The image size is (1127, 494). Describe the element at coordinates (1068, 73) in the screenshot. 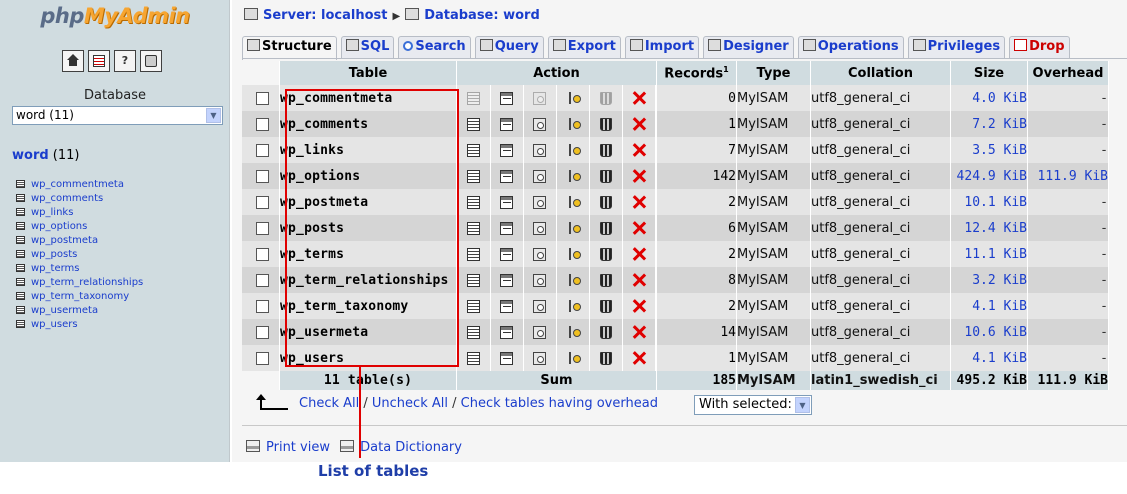

I see `header-overhead: Overhead` at that location.